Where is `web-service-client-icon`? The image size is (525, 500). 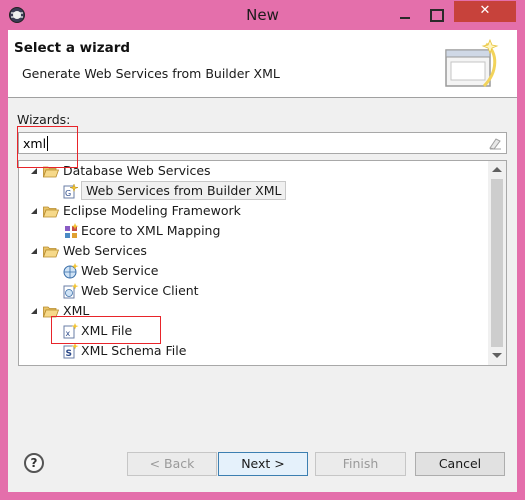 web-service-client-icon is located at coordinates (71, 291).